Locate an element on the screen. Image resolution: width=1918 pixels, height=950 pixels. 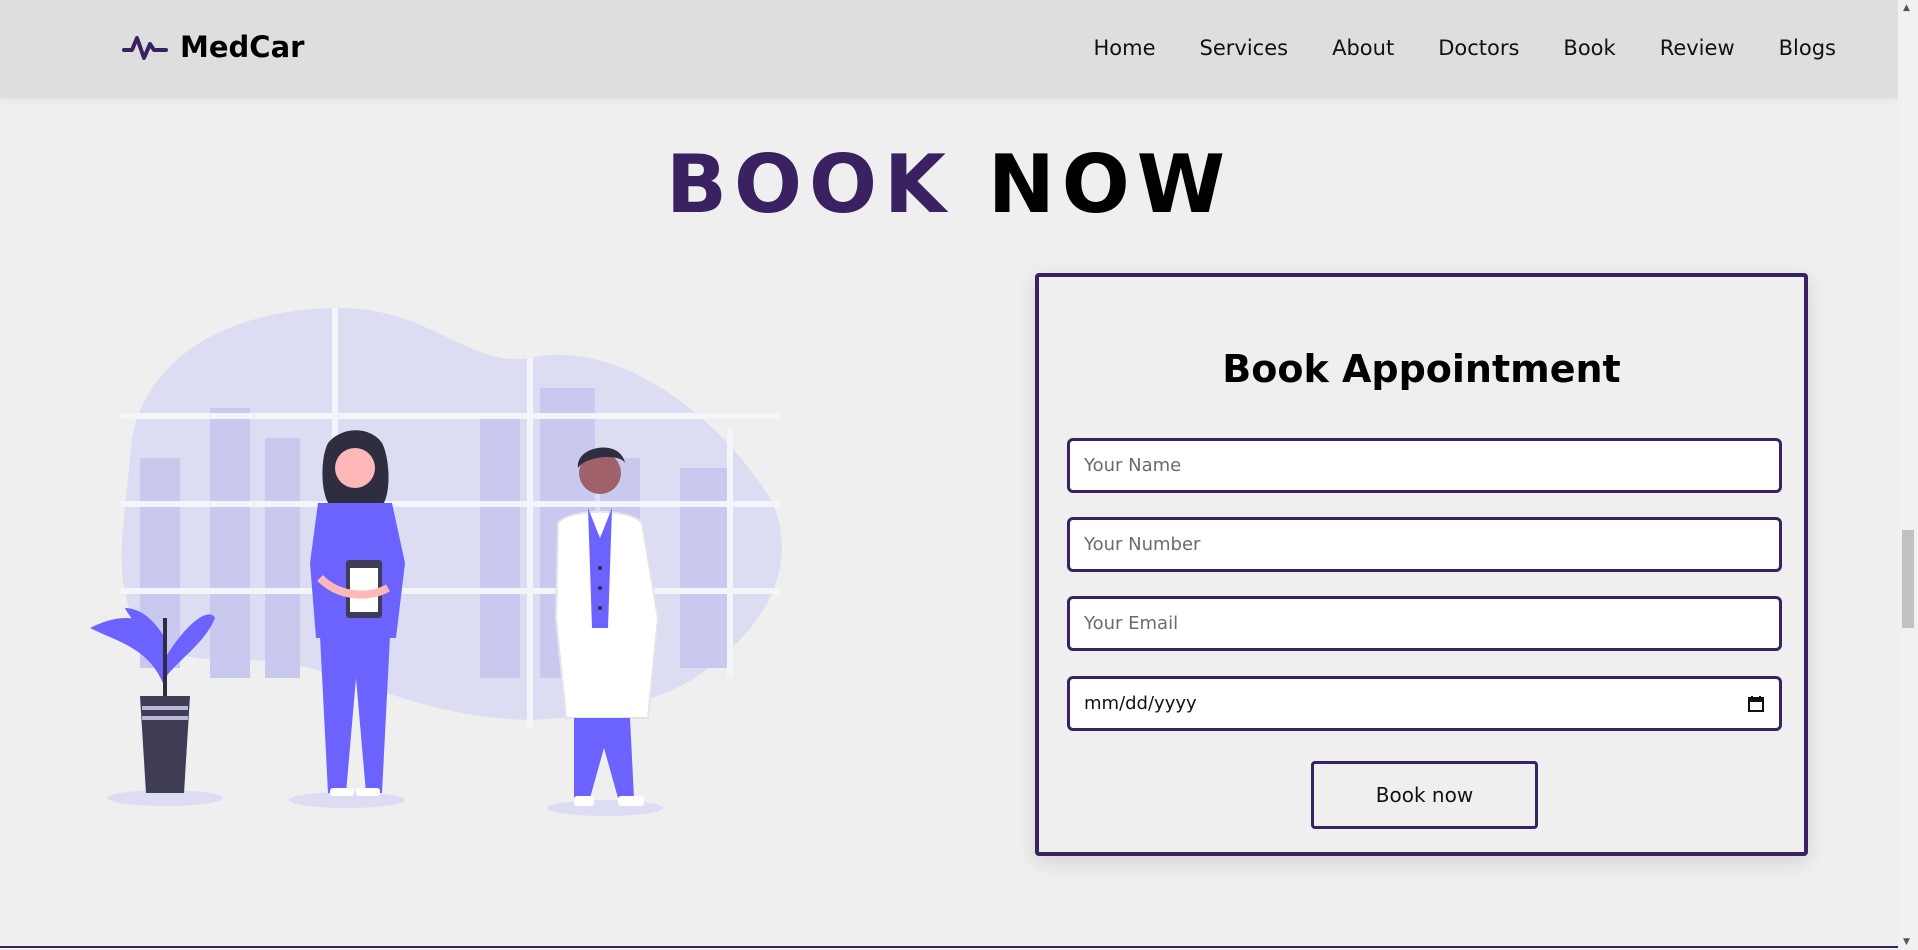
heading-now: NOW is located at coordinates (1110, 184).